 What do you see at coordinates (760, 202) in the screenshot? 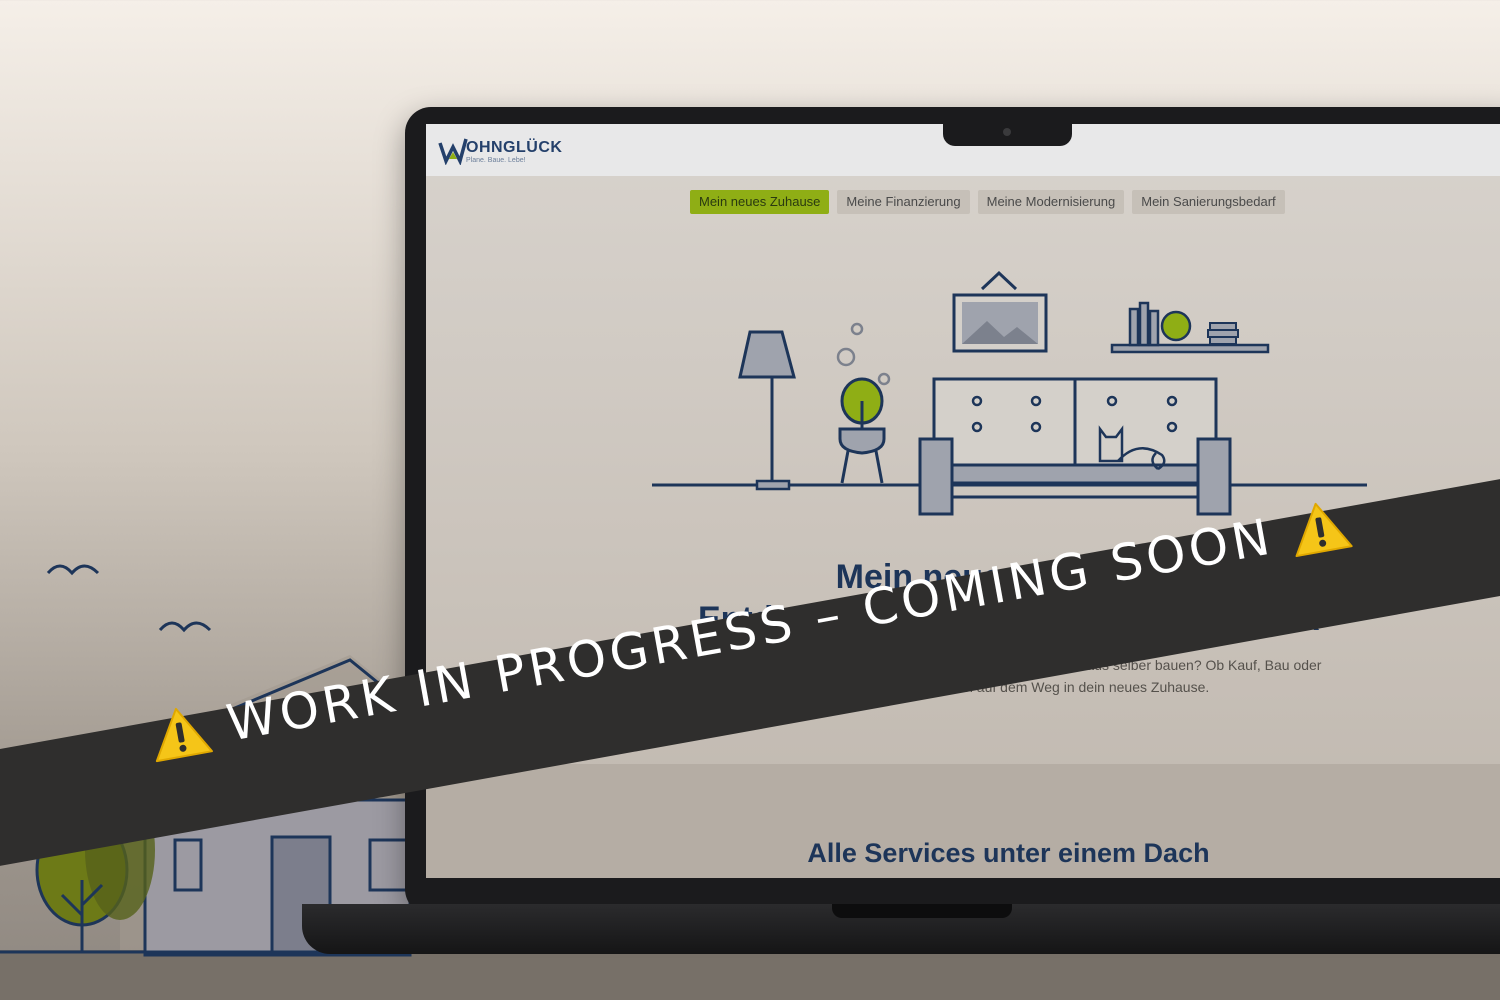
I see `tab-mein-neues-zuhause: Mein neues Zuhause` at bounding box center [760, 202].